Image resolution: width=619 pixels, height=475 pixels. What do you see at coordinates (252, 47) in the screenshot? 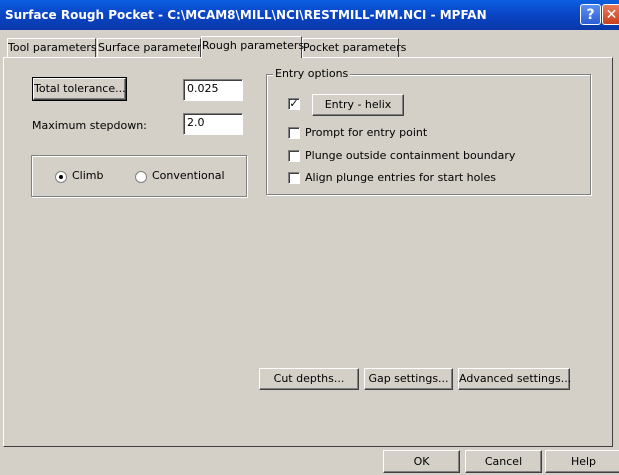
I see `tab-rough-parameters: Rough parameters` at bounding box center [252, 47].